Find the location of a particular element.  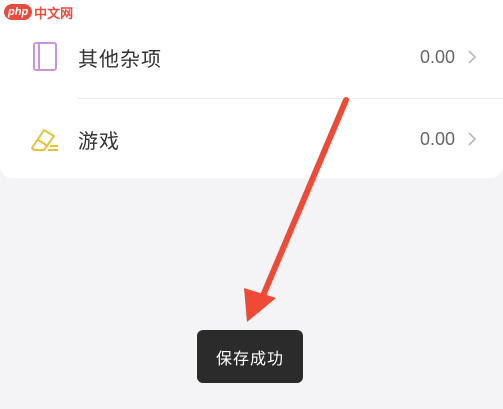

category-label: 其他杂项 is located at coordinates (120, 58).